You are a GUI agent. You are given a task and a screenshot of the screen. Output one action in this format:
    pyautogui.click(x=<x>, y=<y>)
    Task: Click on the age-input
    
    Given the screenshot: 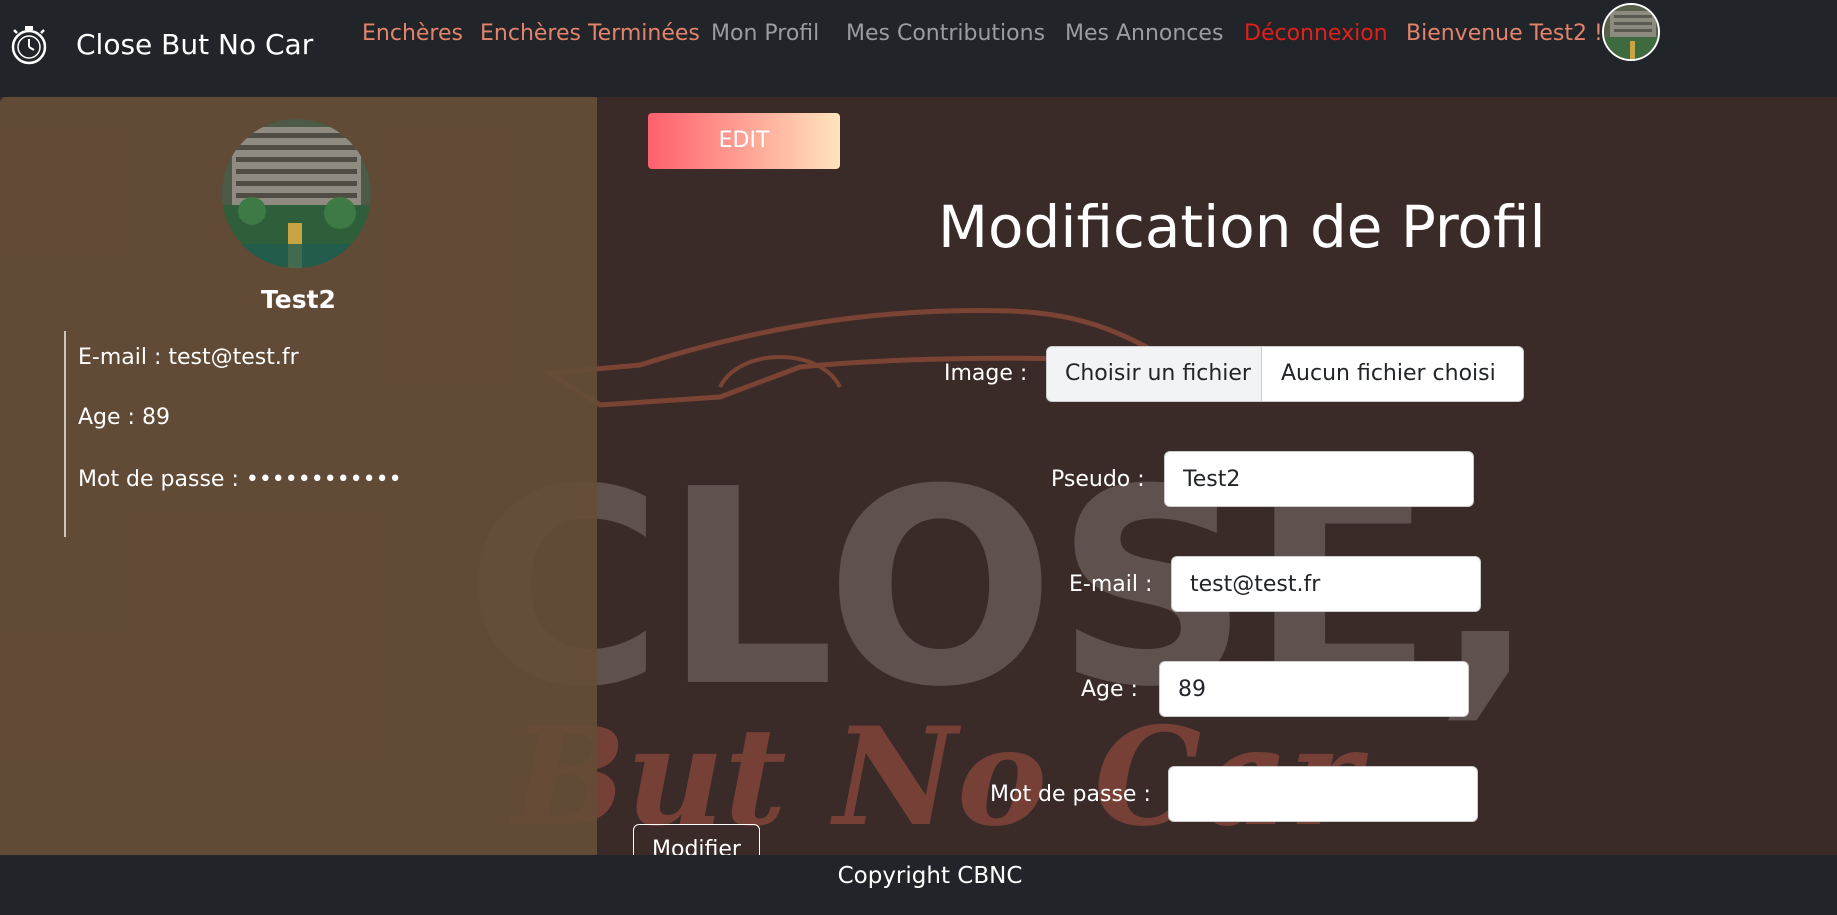 What is the action you would take?
    pyautogui.click(x=1314, y=689)
    